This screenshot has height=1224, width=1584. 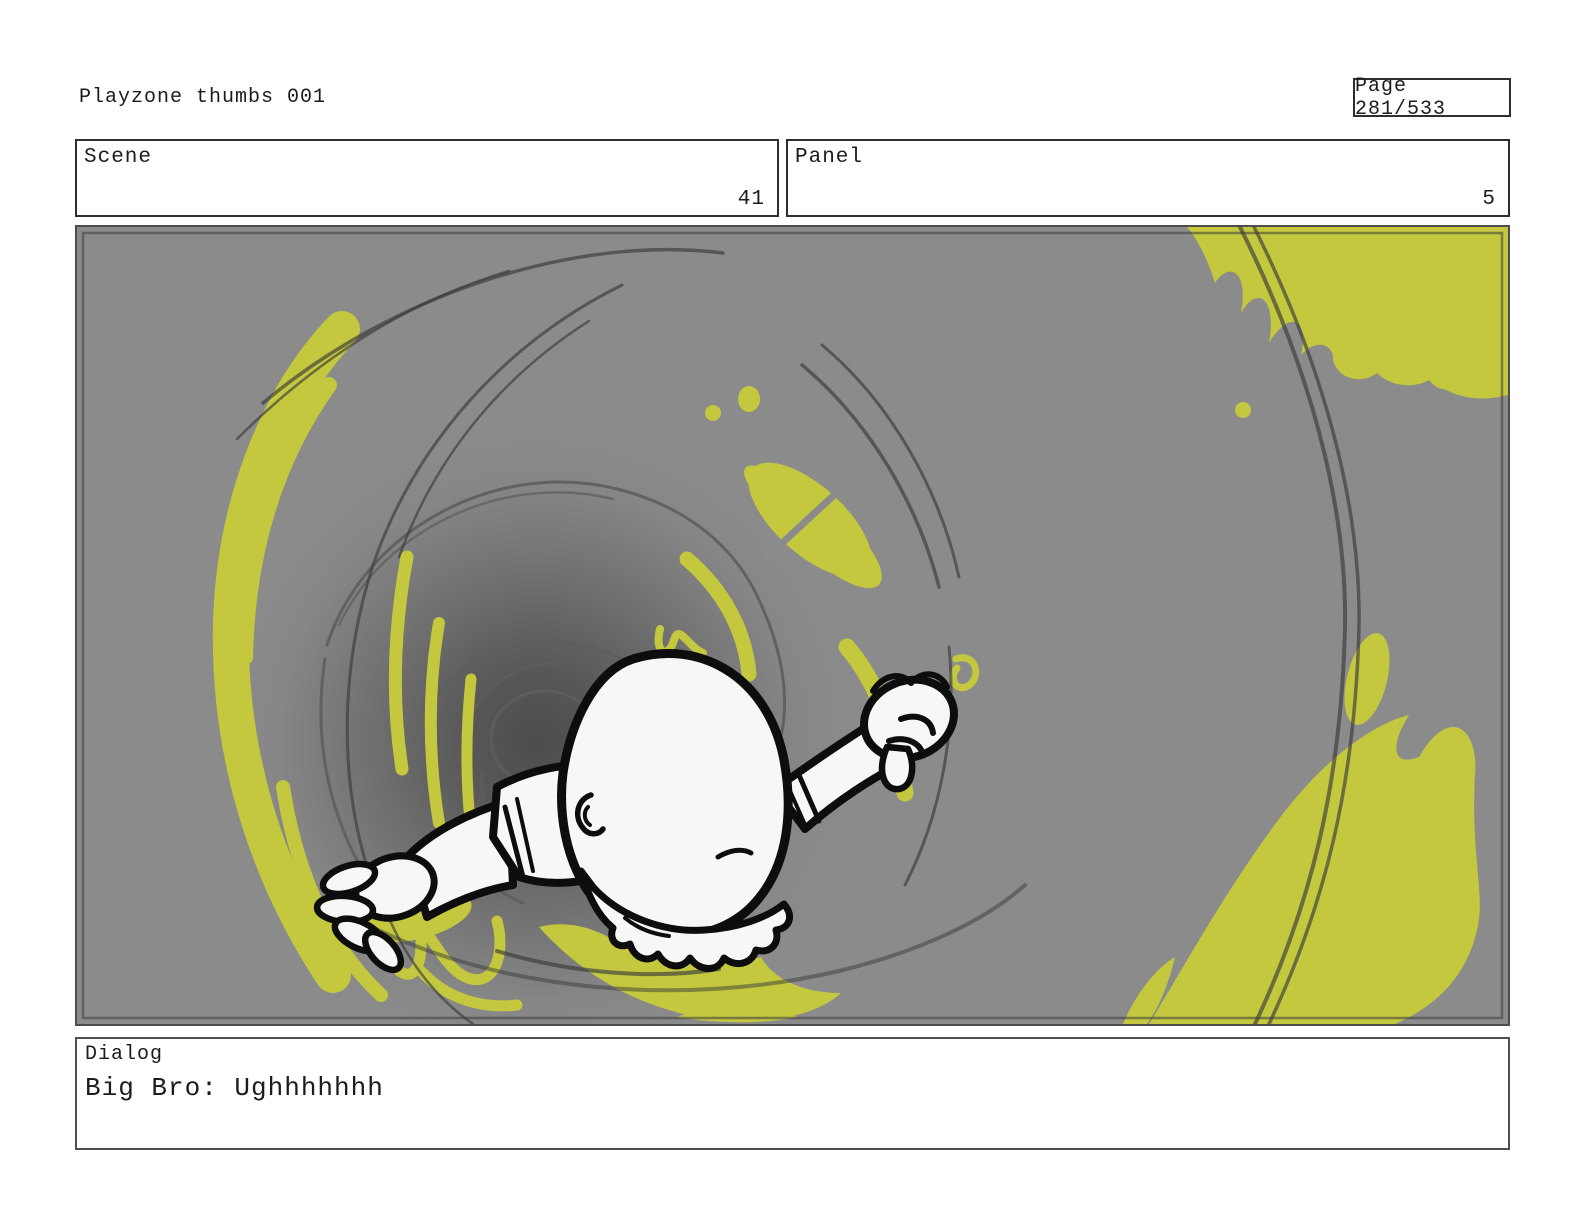 I want to click on page-number-box: Page 281/533, so click(x=1432, y=98).